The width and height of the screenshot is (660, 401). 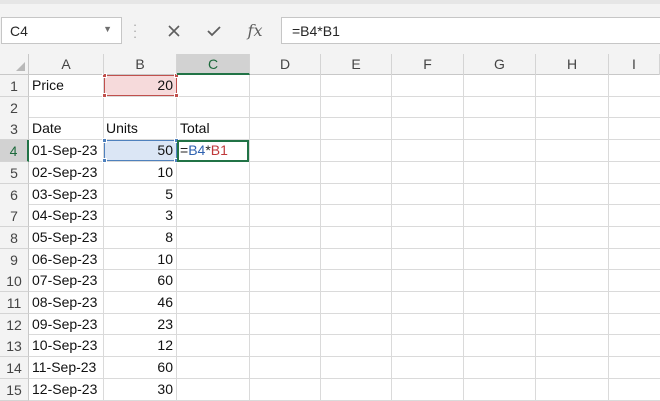 What do you see at coordinates (64, 280) in the screenshot?
I see `cell-date: 07-Sep-23` at bounding box center [64, 280].